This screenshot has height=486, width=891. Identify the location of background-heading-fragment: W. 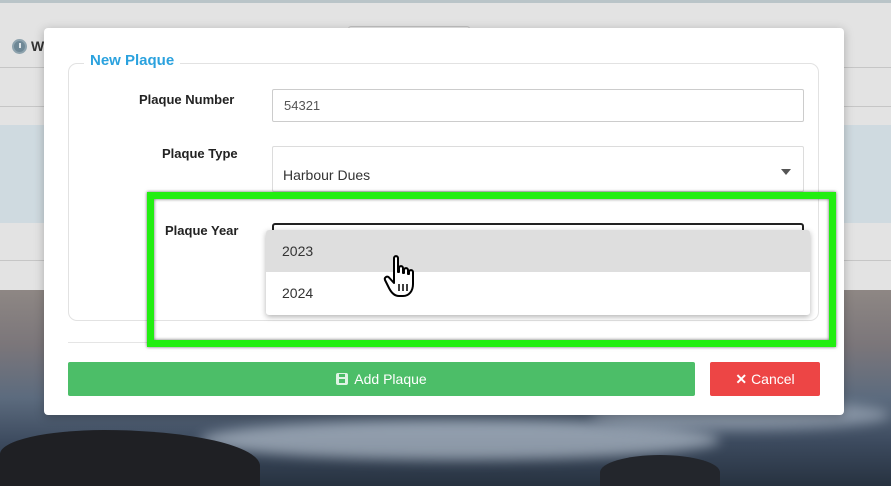
(38, 46).